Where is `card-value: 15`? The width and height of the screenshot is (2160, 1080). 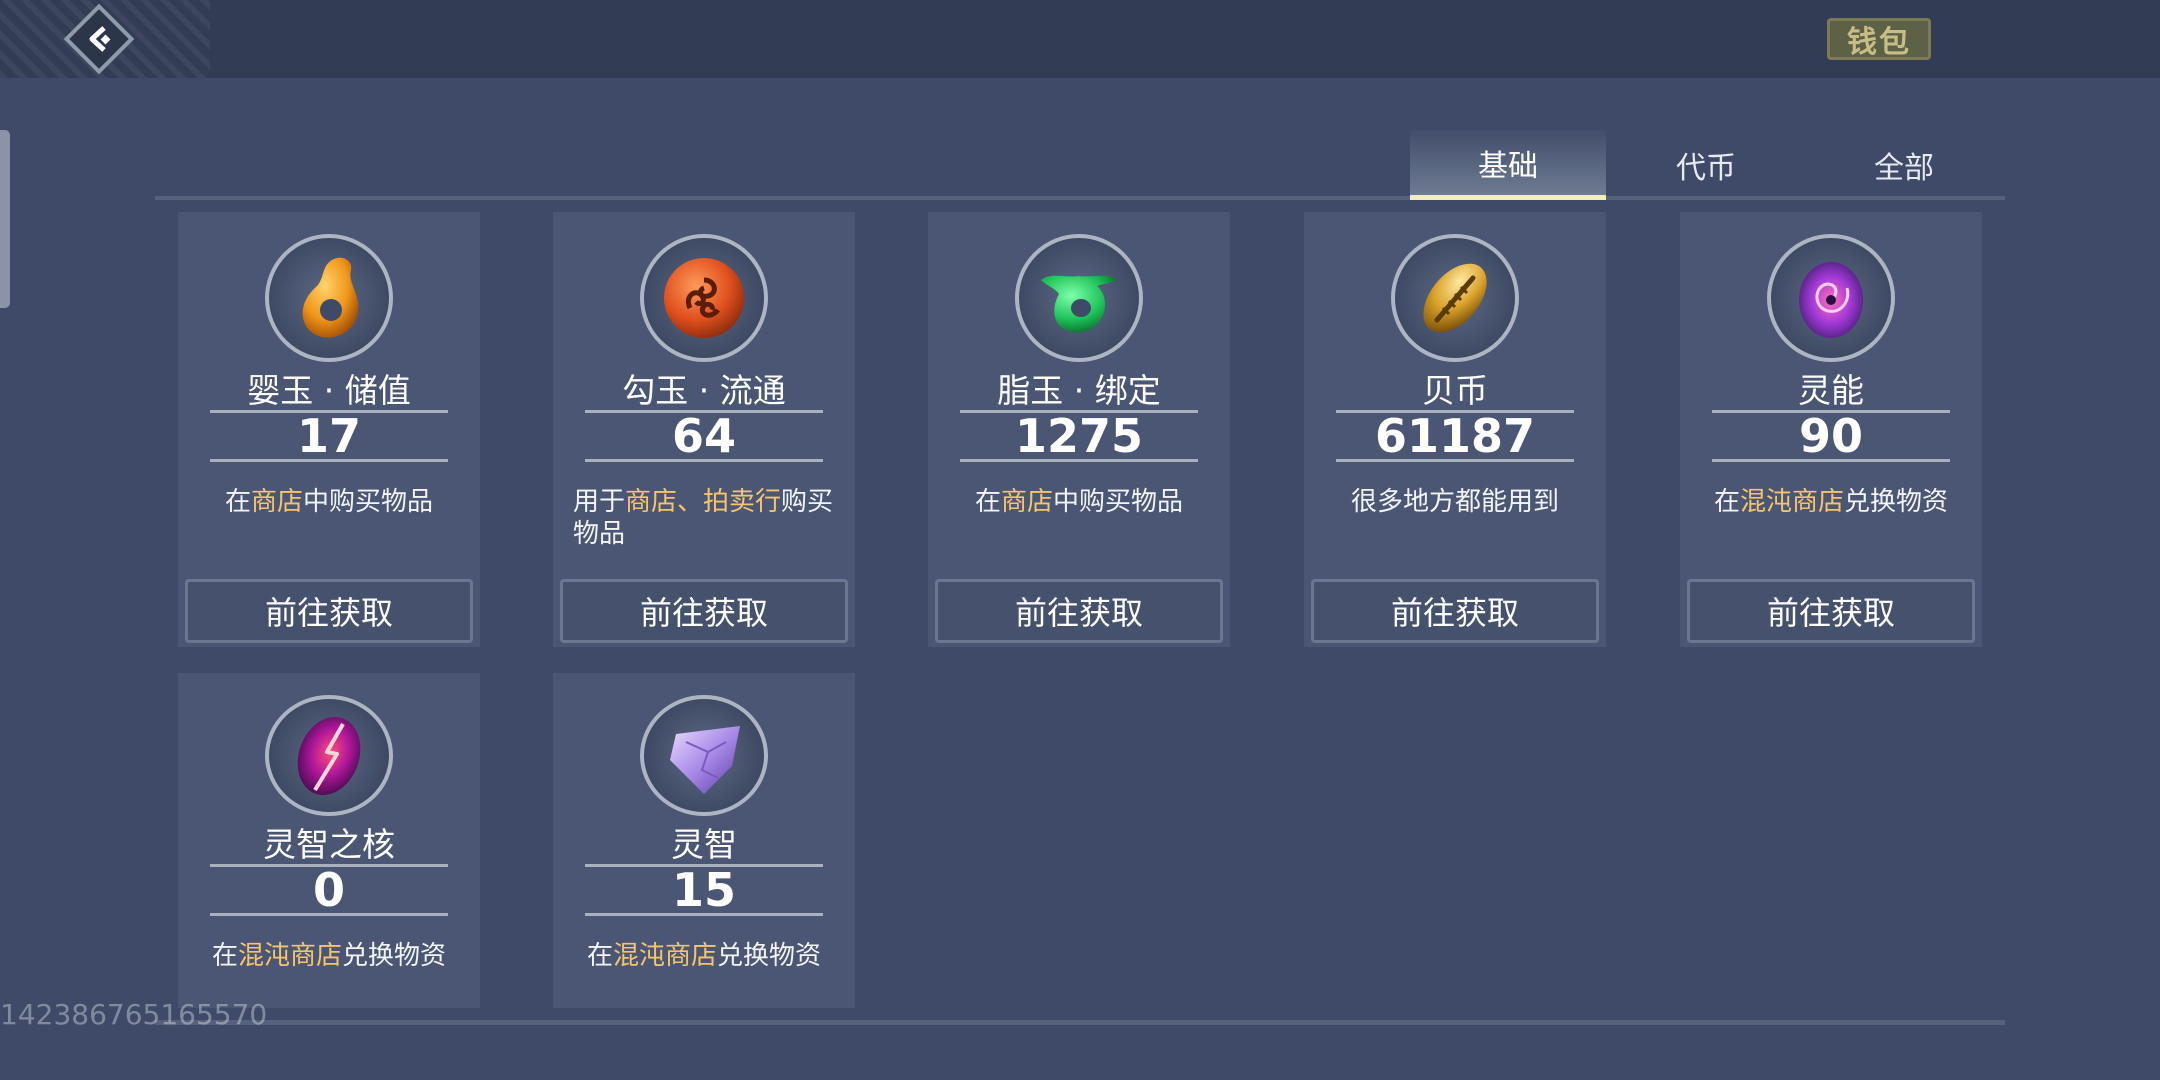 card-value: 15 is located at coordinates (703, 890).